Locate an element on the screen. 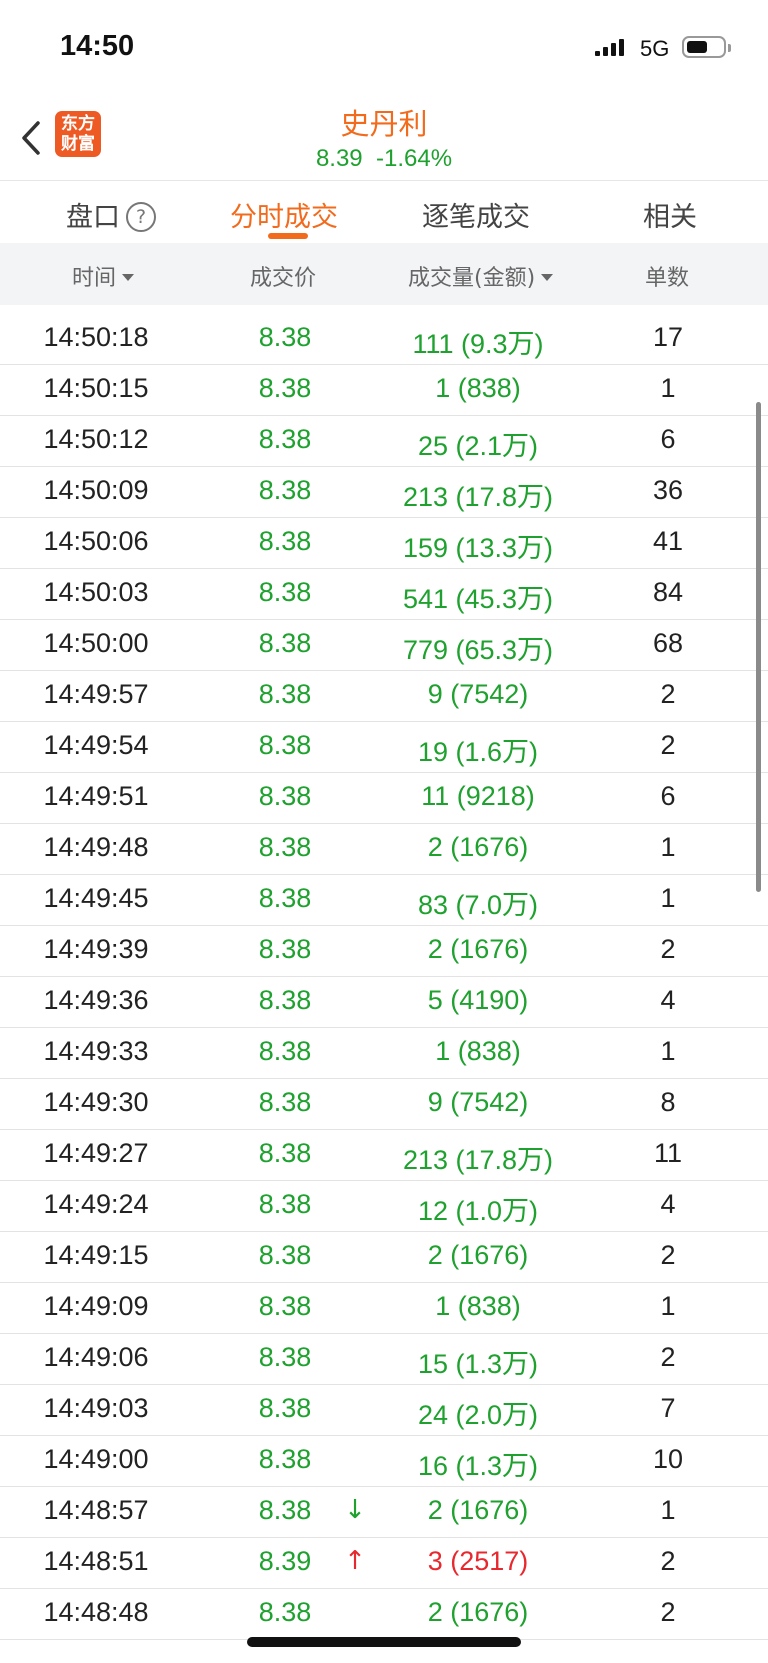  col-volume-header: 成交量(金额) is located at coordinates (481, 276).